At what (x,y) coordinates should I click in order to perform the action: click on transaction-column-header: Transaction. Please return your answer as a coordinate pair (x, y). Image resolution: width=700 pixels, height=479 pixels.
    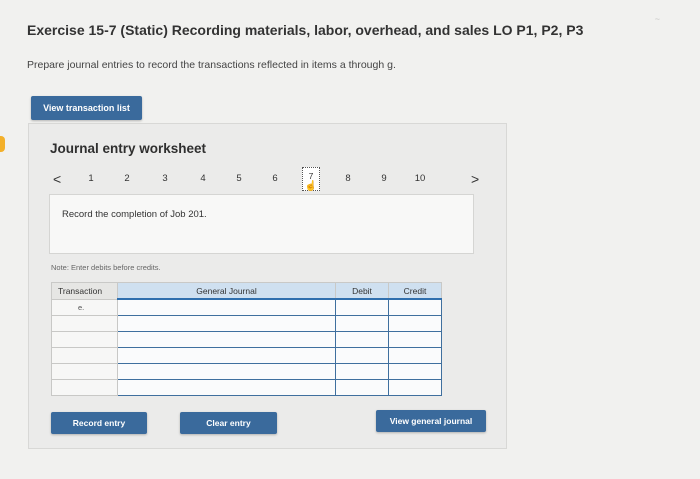
    Looking at the image, I should click on (84, 291).